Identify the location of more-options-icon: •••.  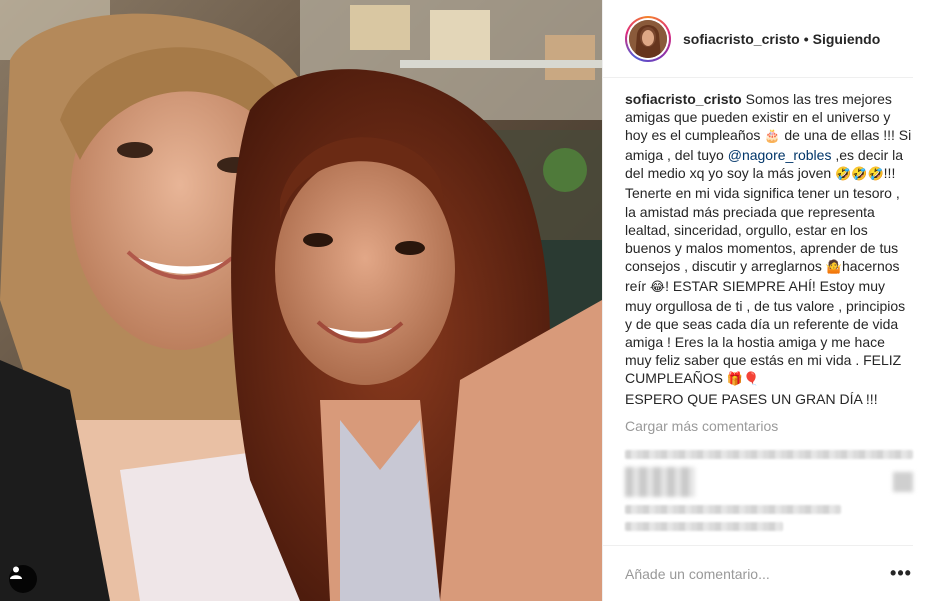
(901, 573).